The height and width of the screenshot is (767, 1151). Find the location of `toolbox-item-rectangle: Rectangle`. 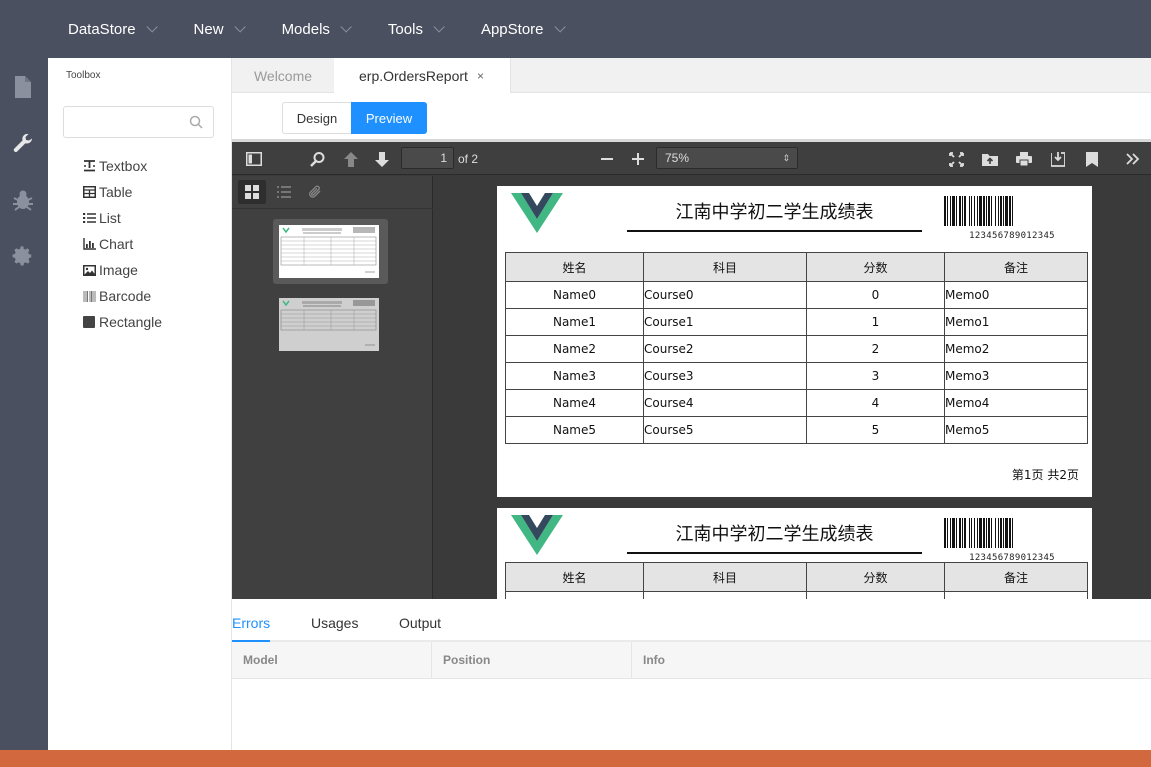

toolbox-item-rectangle: Rectangle is located at coordinates (122, 322).